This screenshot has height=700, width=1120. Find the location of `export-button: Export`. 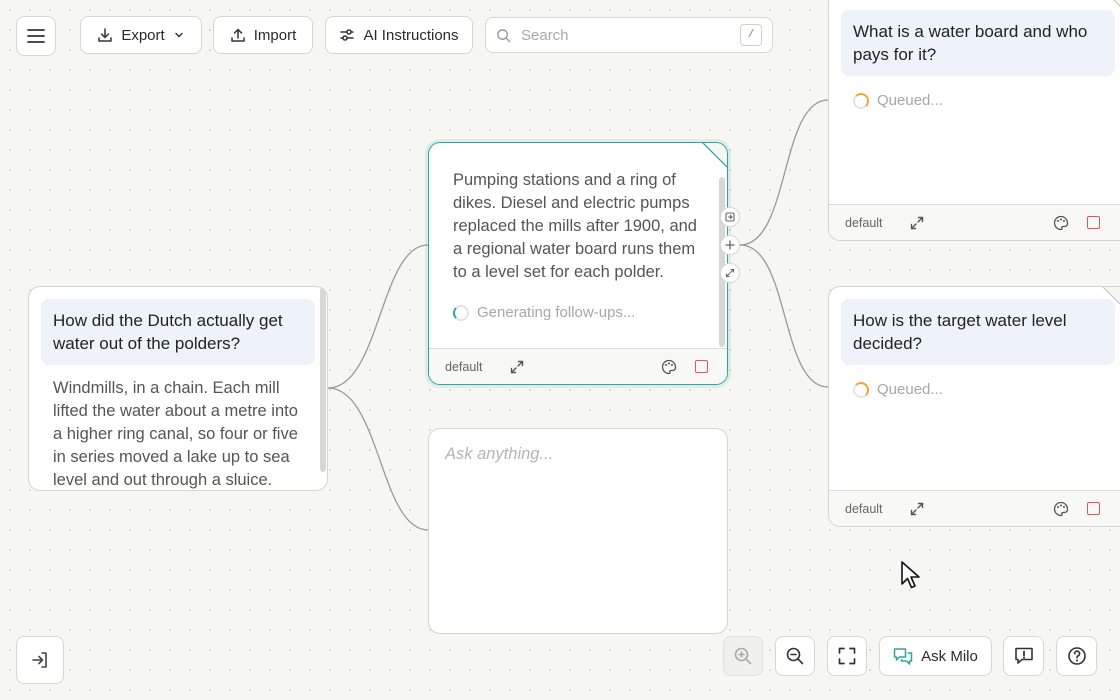

export-button: Export is located at coordinates (141, 35).